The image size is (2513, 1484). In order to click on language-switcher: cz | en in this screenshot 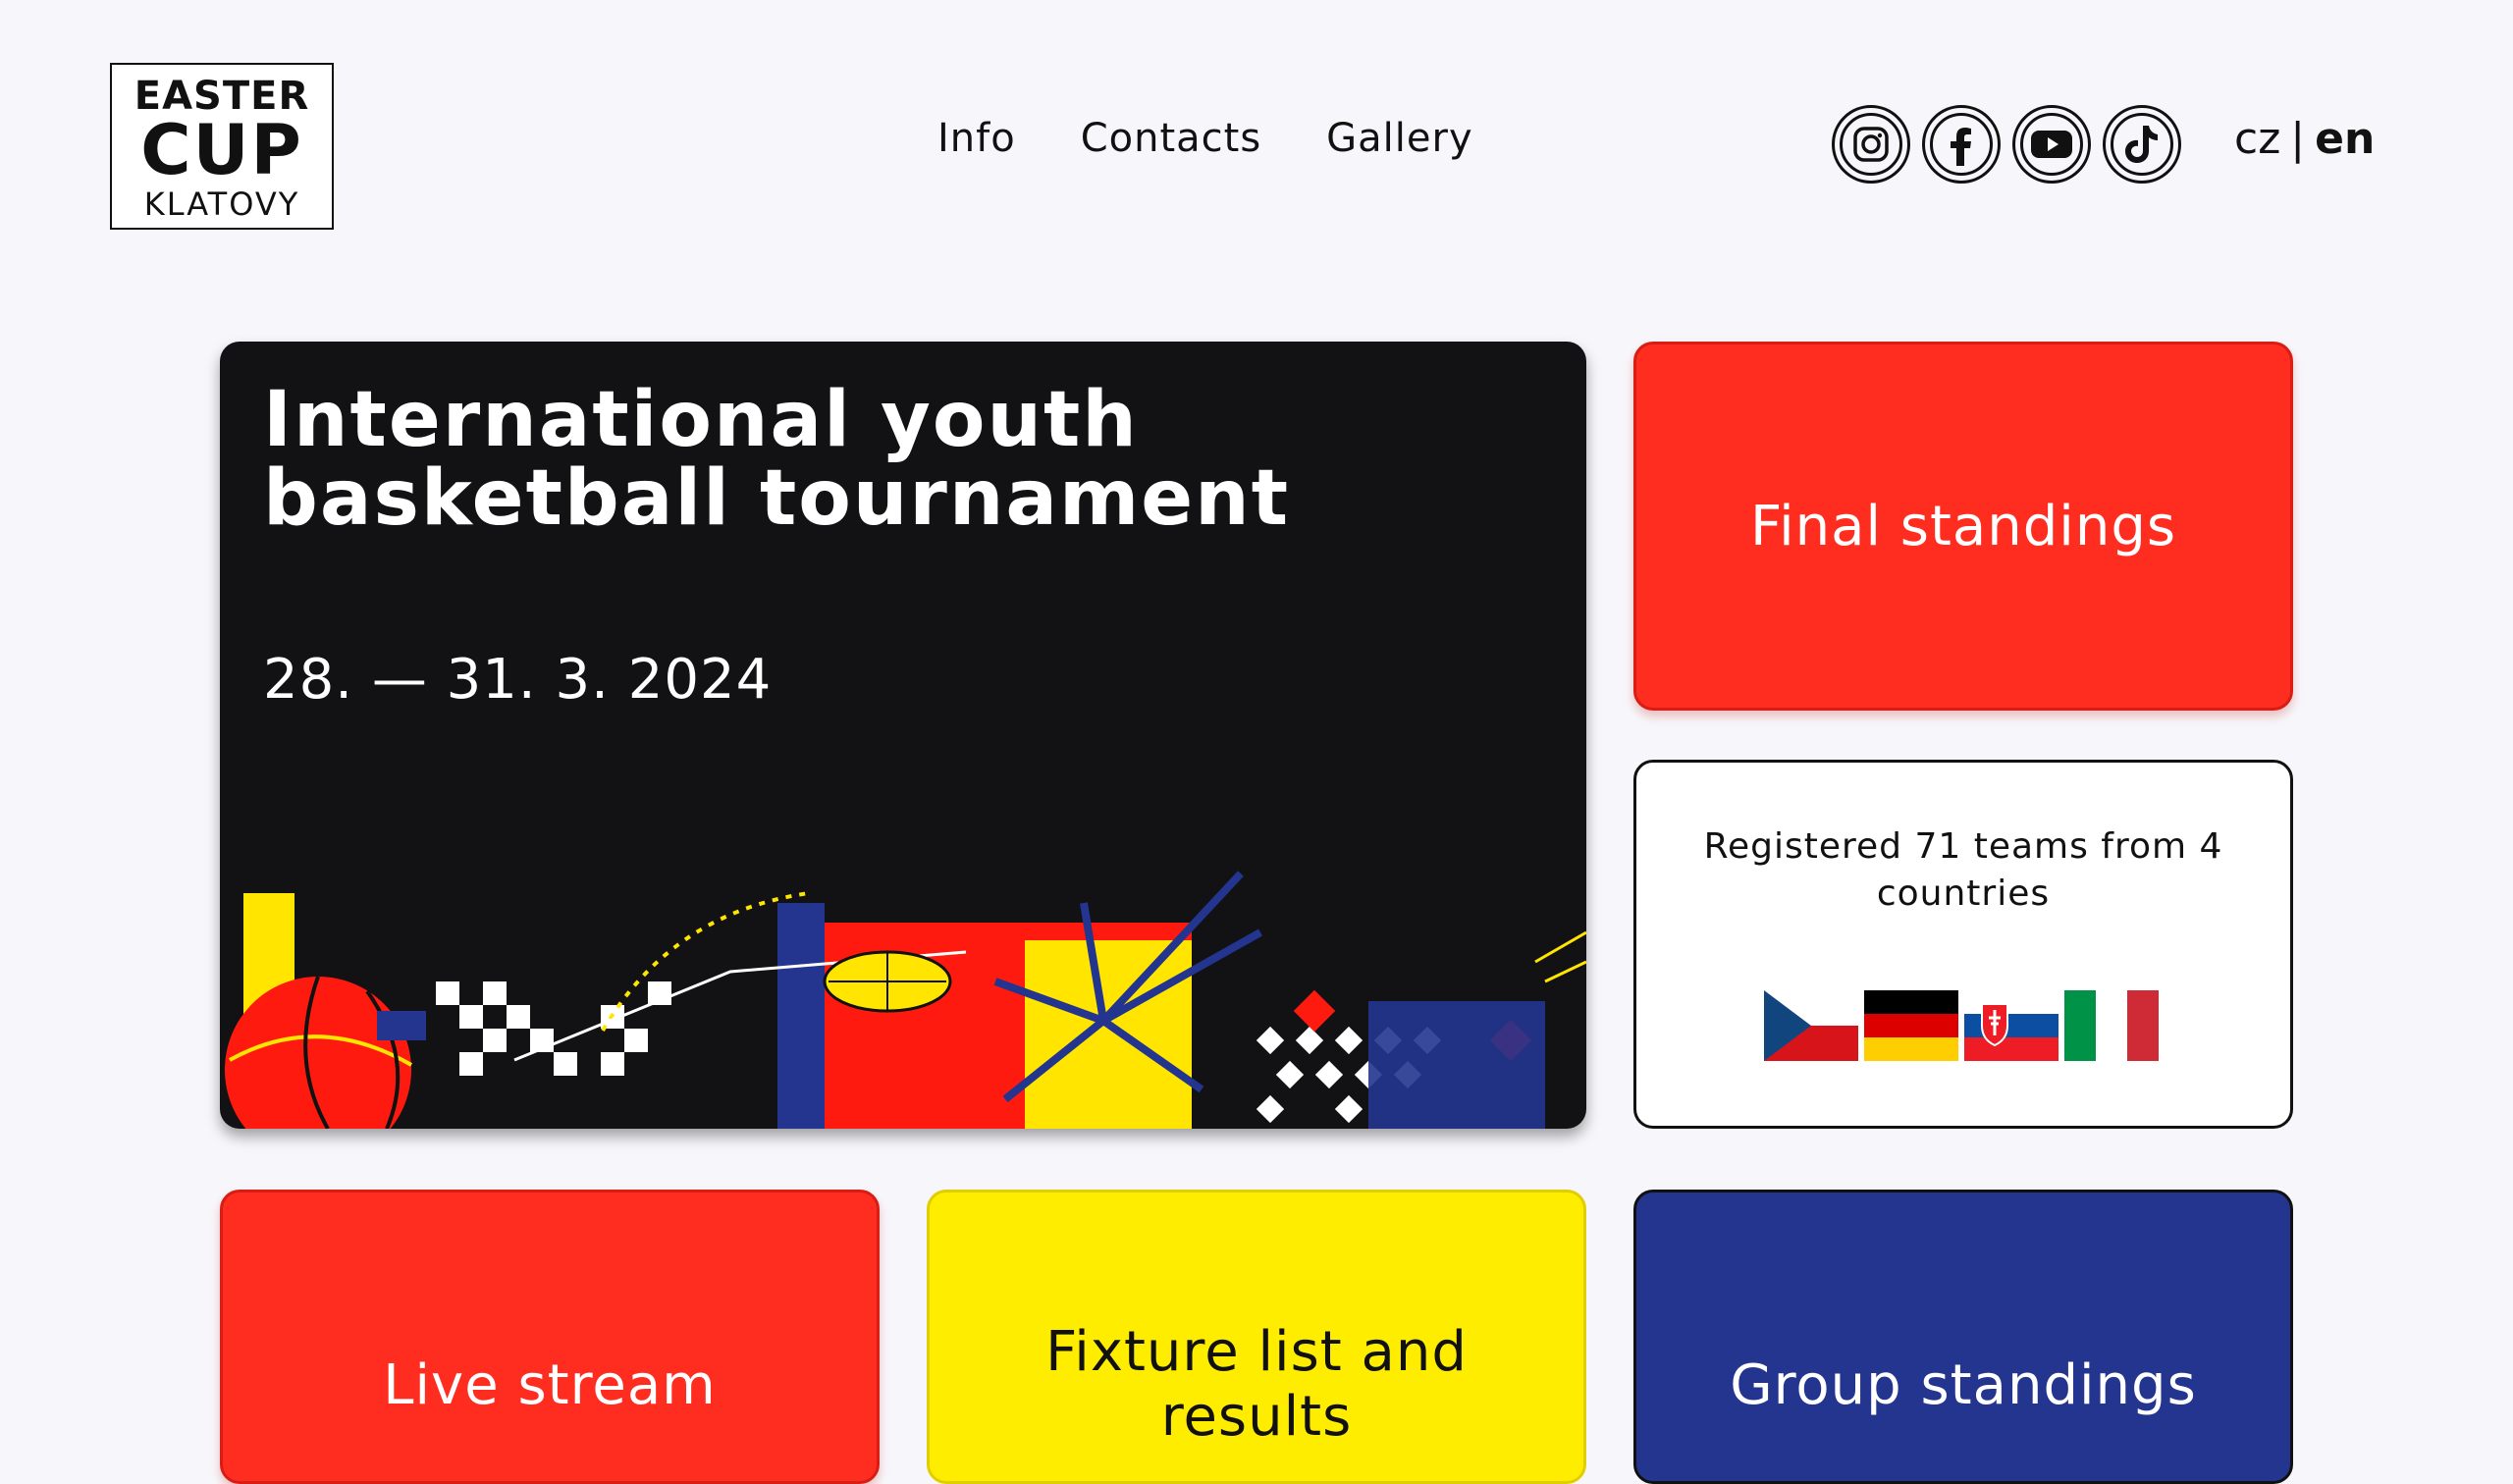, I will do `click(2304, 139)`.